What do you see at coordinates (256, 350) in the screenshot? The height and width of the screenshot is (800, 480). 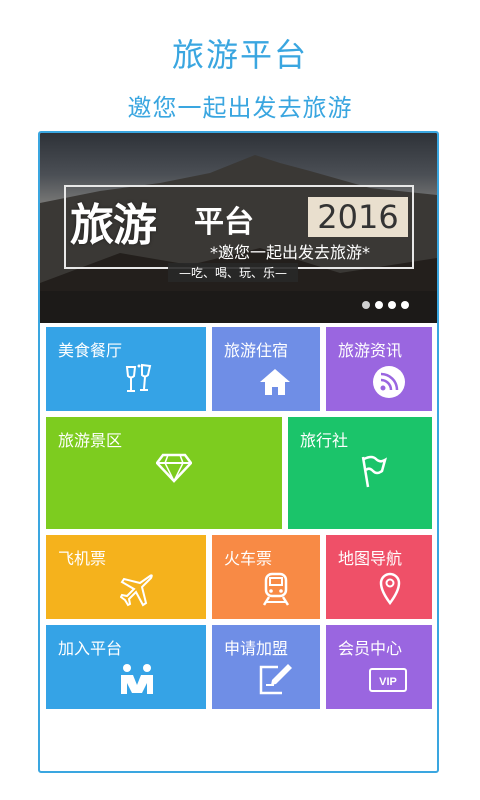 I see `tile-label: 旅游住宿` at bounding box center [256, 350].